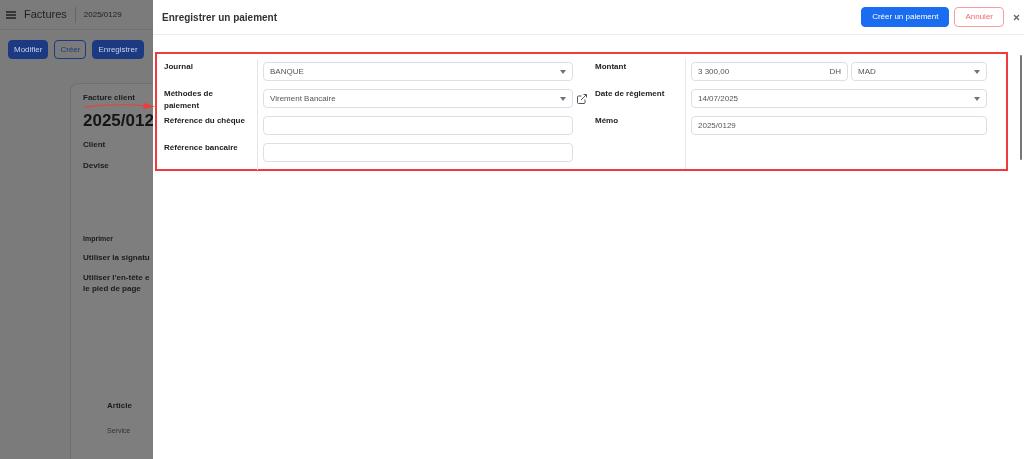 The height and width of the screenshot is (459, 1024). What do you see at coordinates (118, 121) in the screenshot?
I see `invoice-number: 2025/012` at bounding box center [118, 121].